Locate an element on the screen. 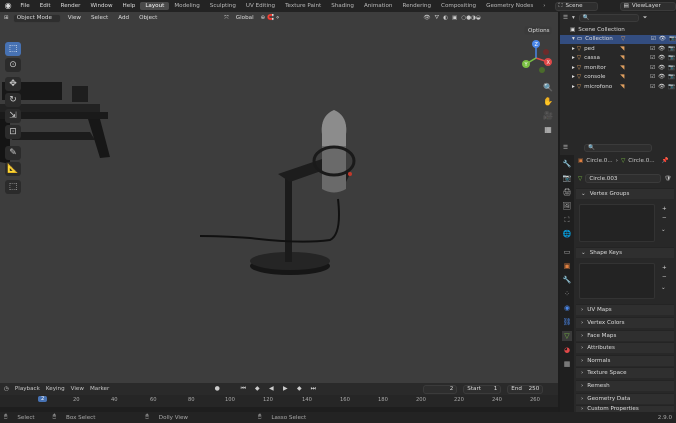 The width and height of the screenshot is (676, 423). panel-remesh: › Remesh is located at coordinates (625, 385).